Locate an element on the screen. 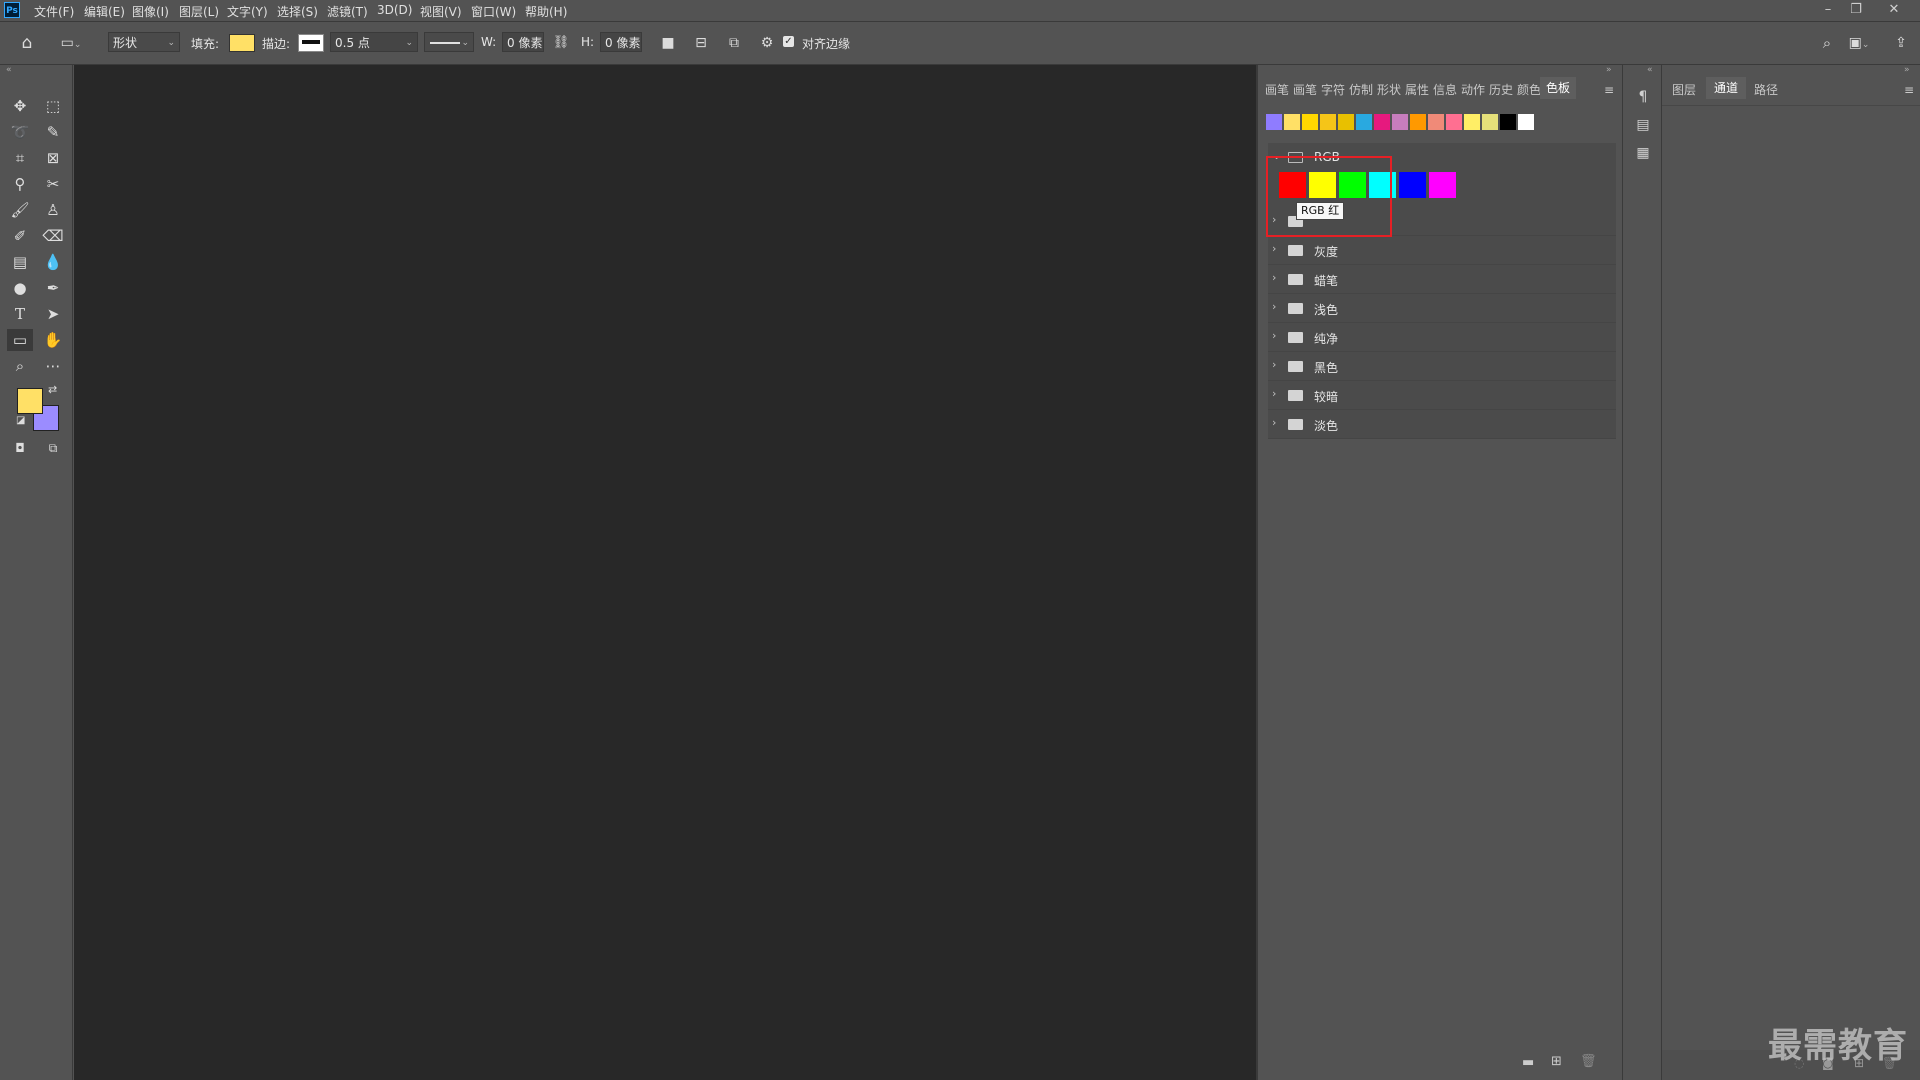 This screenshot has width=1920, height=1080. swatch-group-light: › 浅色 is located at coordinates (1442, 308).